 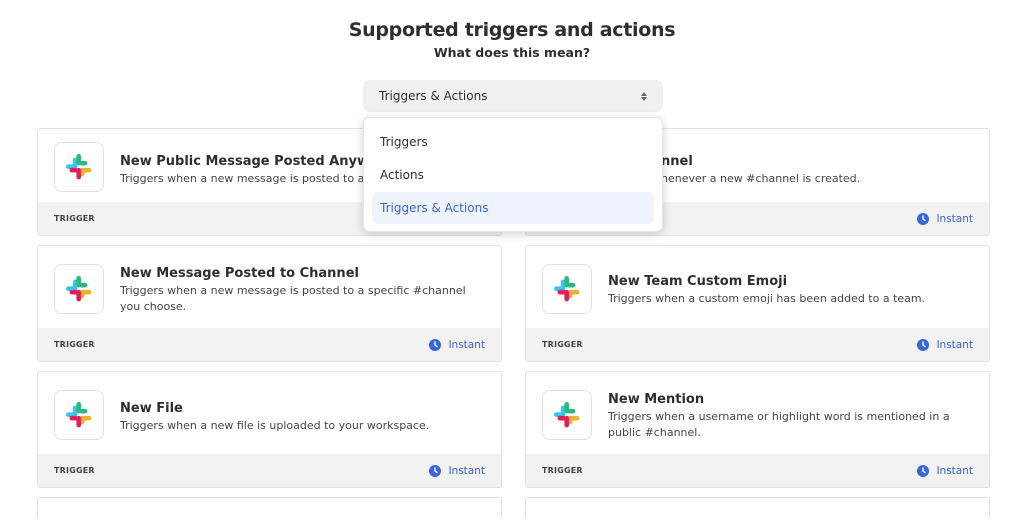 What do you see at coordinates (698, 281) in the screenshot?
I see `card-title: New Team Custom Emoji` at bounding box center [698, 281].